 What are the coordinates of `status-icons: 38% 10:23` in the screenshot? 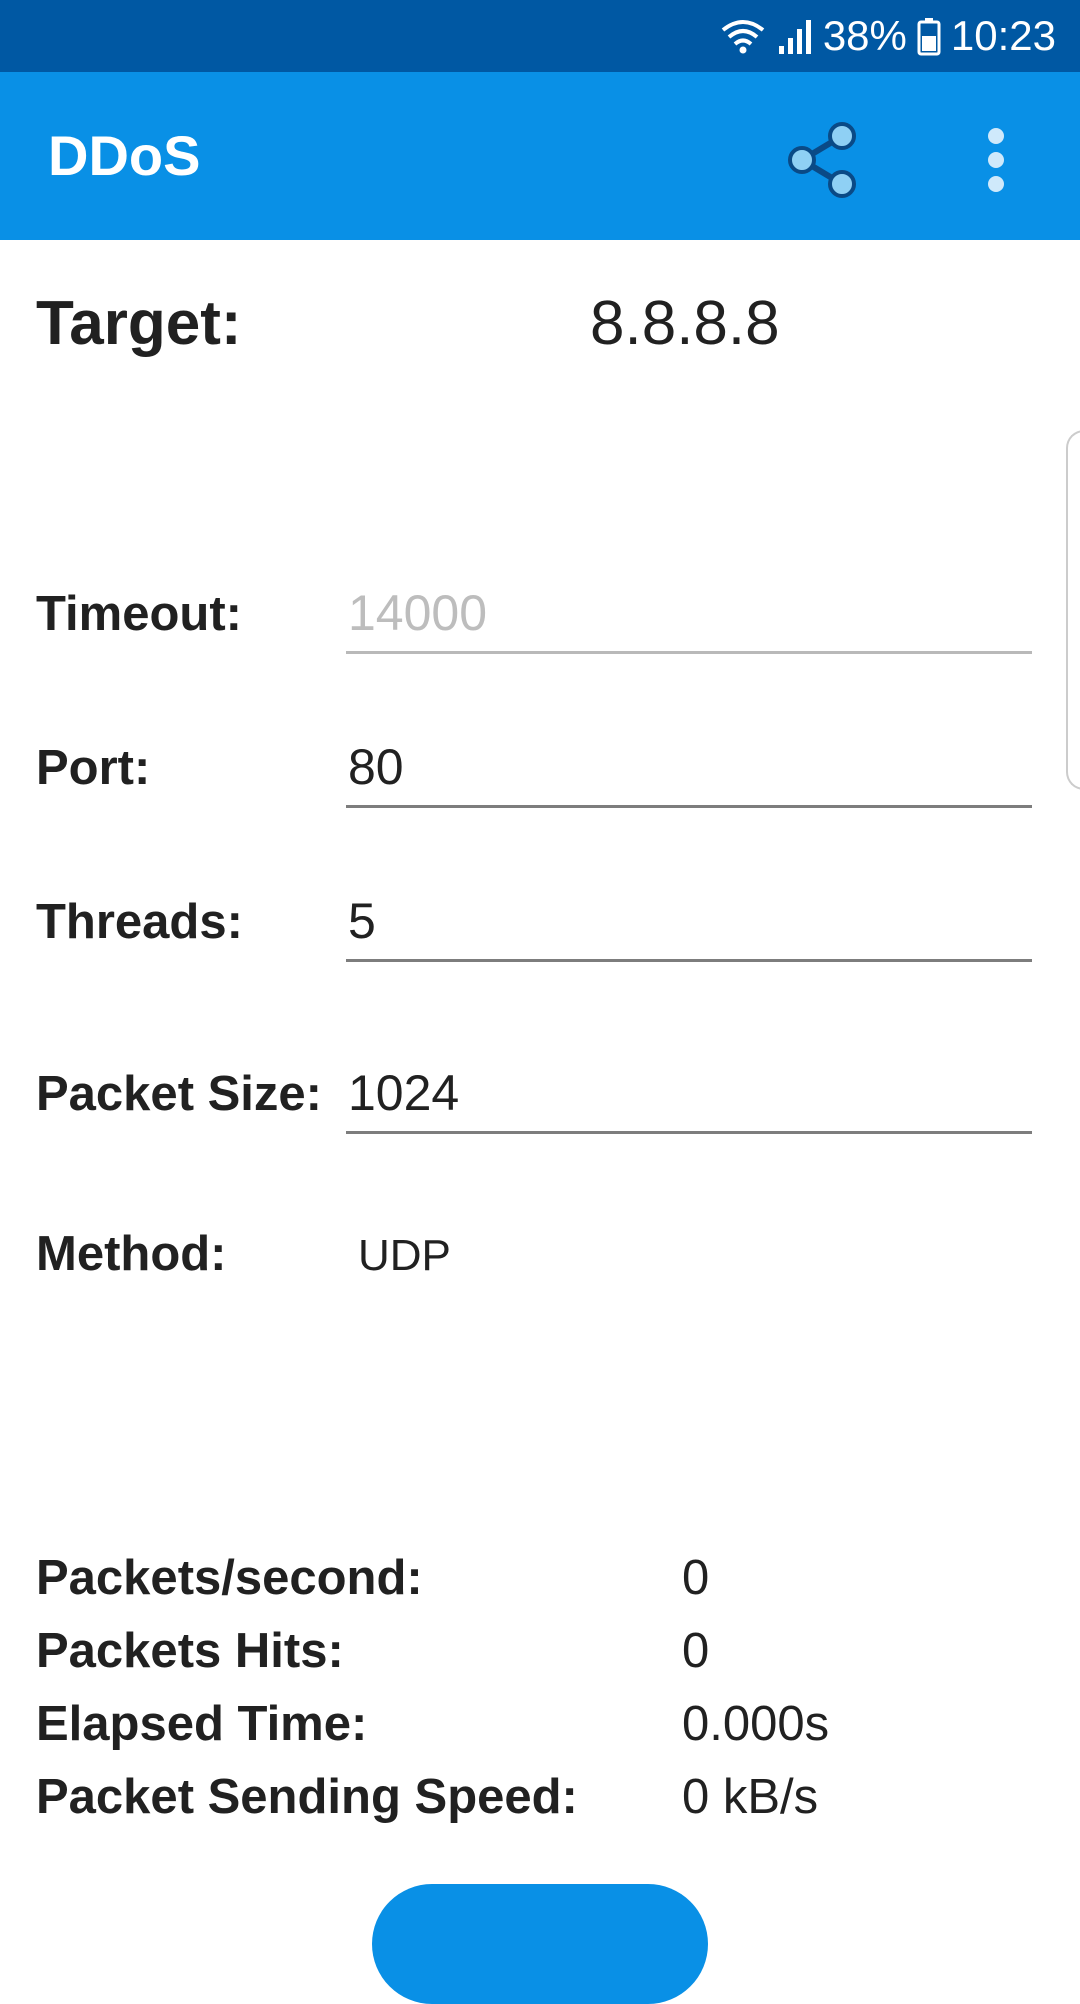 It's located at (887, 36).